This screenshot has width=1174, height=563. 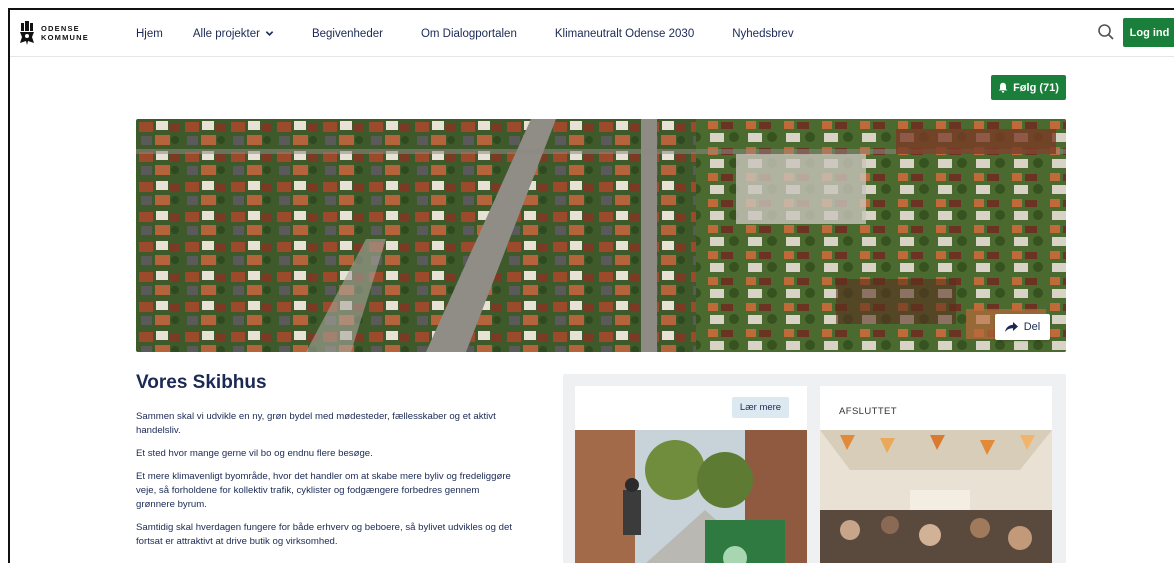 I want to click on login-button: Log ind, so click(x=1148, y=32).